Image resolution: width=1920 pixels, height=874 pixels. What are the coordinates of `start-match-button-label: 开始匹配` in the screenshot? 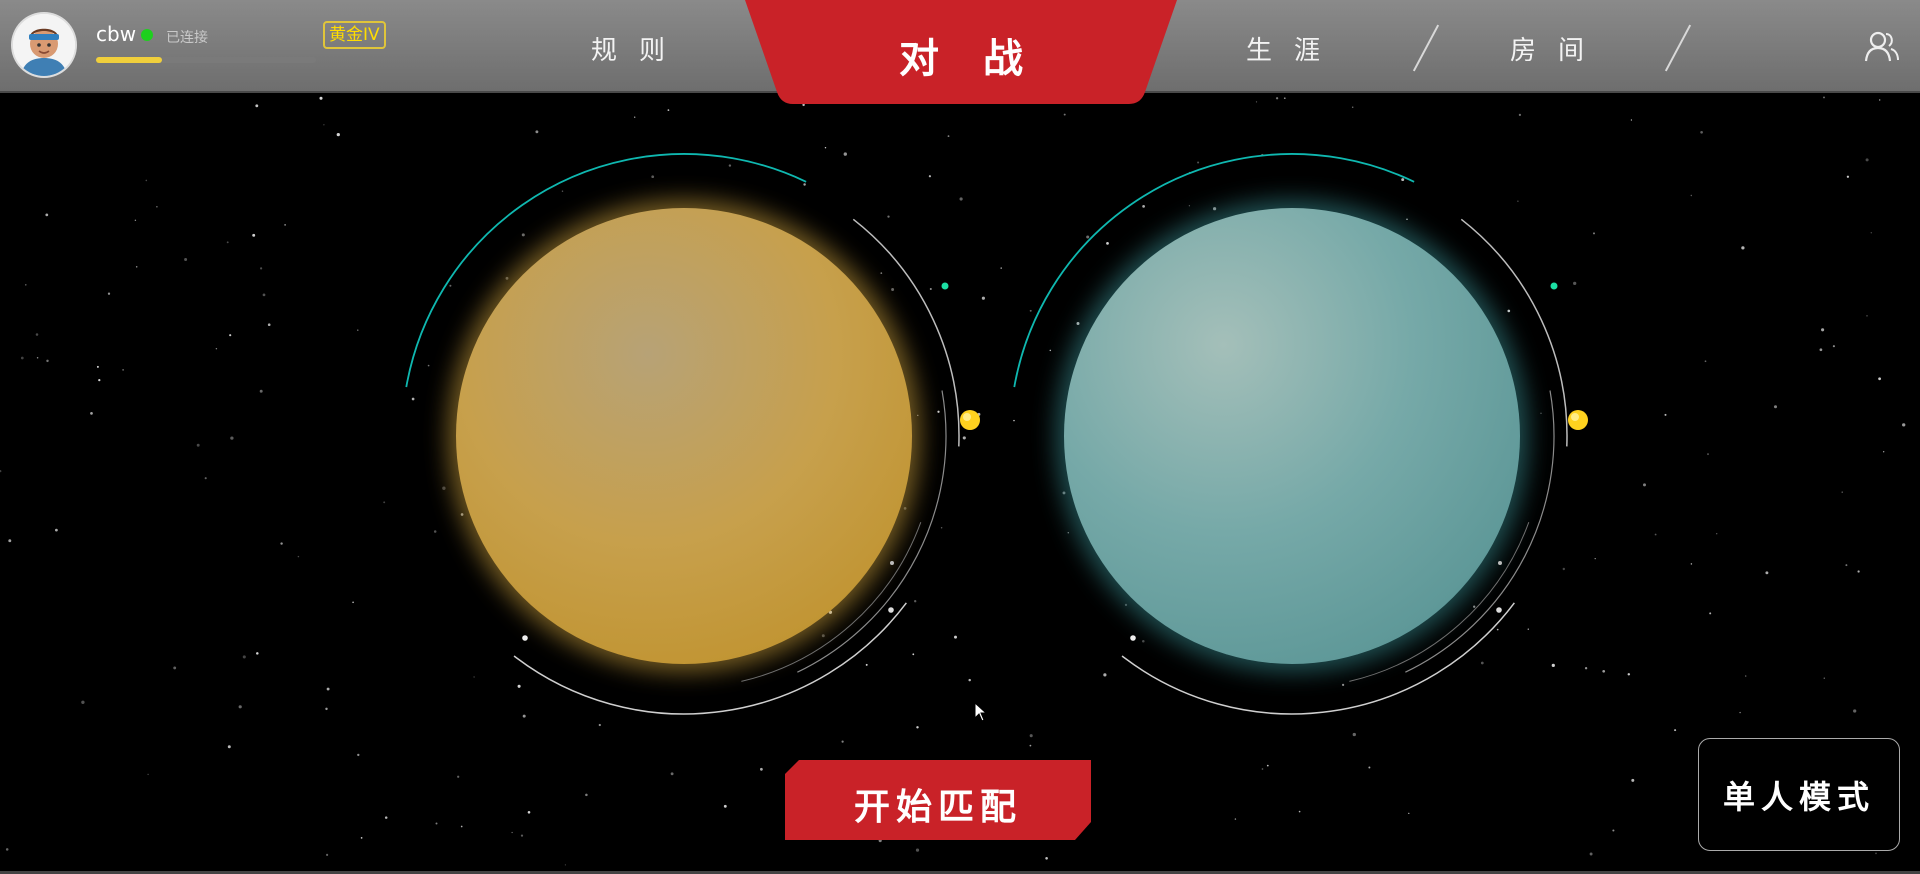 It's located at (937, 807).